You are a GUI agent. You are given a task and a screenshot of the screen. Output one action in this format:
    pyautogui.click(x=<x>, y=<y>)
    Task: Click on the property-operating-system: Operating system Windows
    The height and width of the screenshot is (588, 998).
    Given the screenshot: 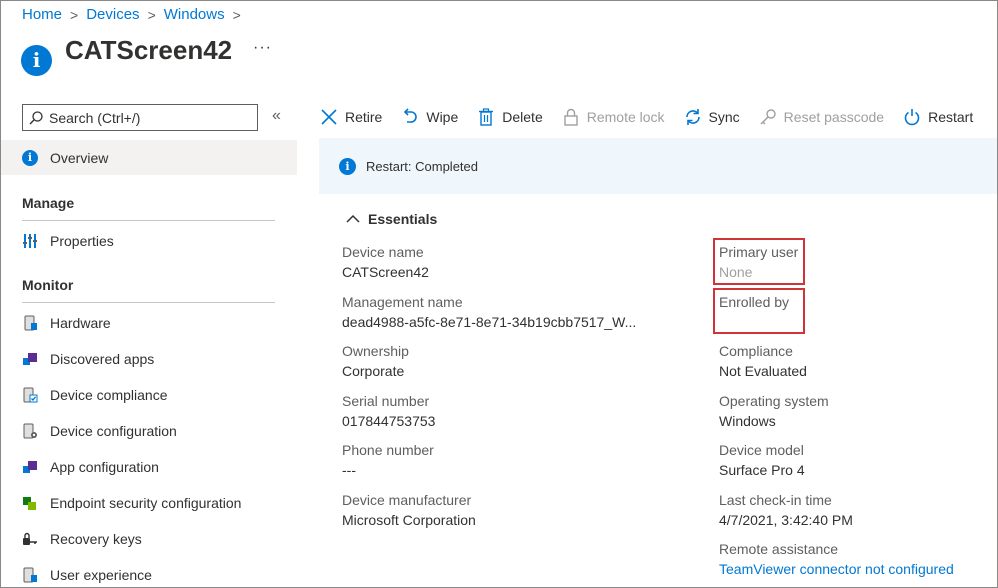 What is the action you would take?
    pyautogui.click(x=774, y=411)
    